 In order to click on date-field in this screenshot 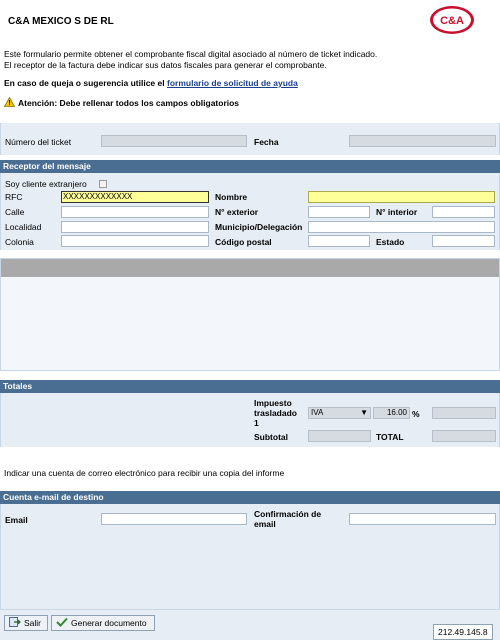, I will do `click(422, 141)`.